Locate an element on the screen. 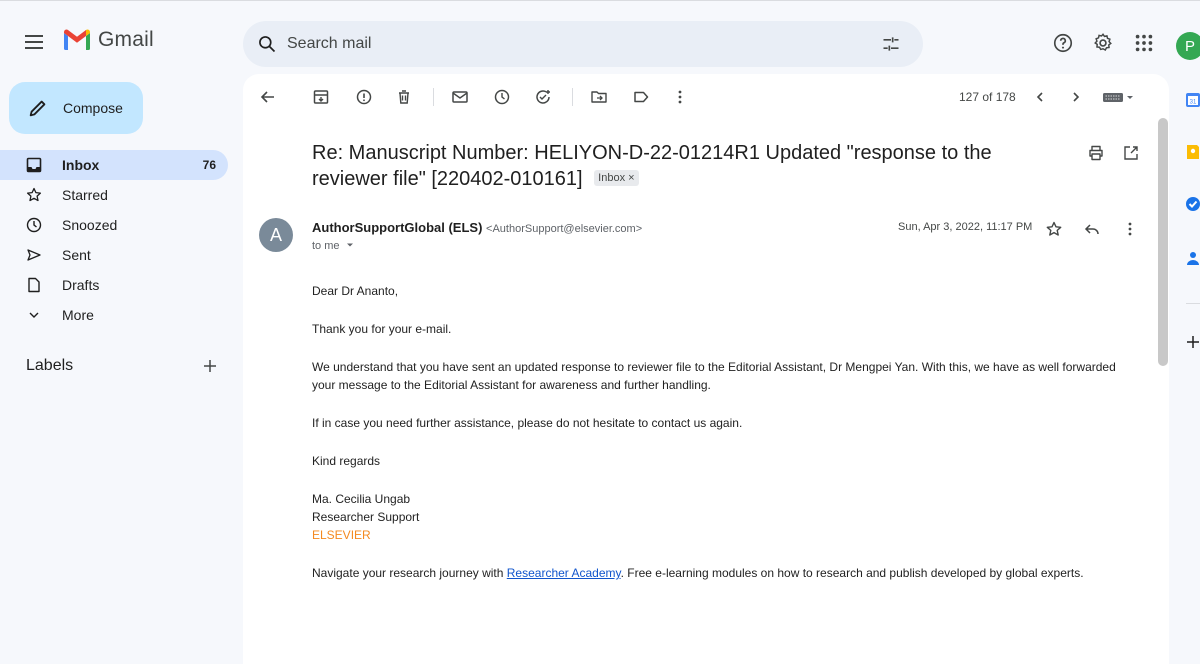  search-input is located at coordinates (567, 44).